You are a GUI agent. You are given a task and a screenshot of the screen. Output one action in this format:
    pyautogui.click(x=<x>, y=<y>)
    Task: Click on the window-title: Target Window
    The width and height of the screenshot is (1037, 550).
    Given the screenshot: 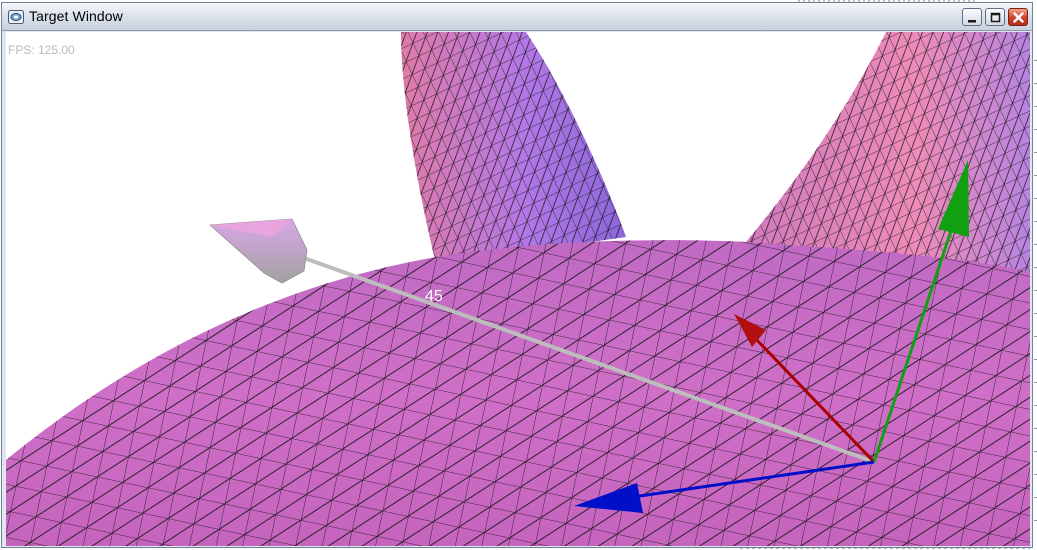 What is the action you would take?
    pyautogui.click(x=76, y=16)
    